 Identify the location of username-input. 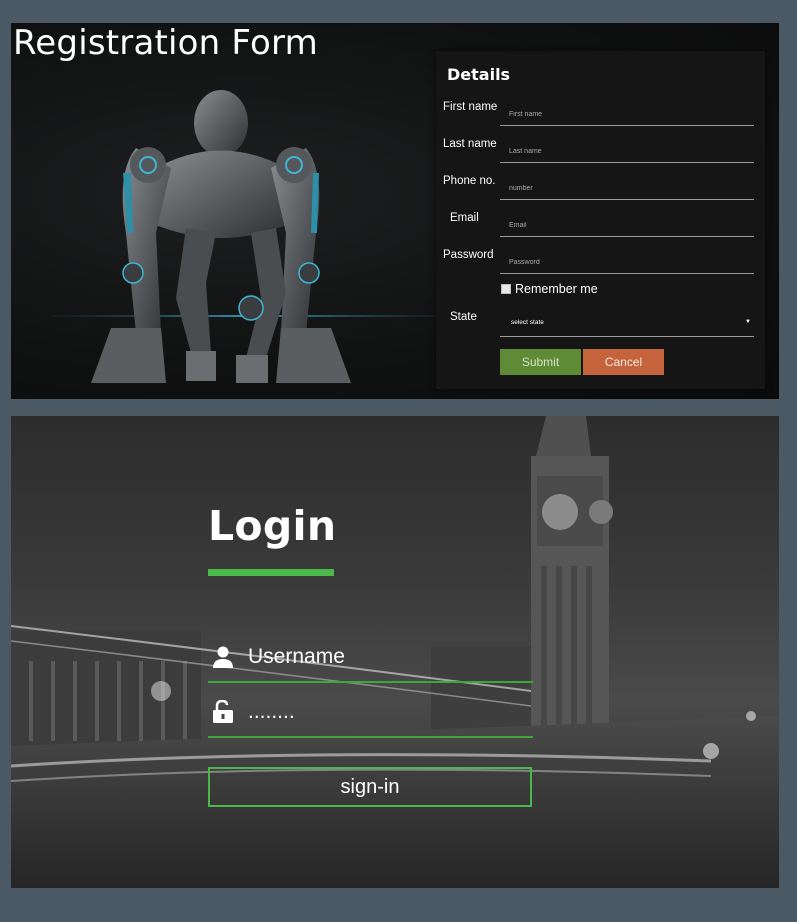
(388, 657).